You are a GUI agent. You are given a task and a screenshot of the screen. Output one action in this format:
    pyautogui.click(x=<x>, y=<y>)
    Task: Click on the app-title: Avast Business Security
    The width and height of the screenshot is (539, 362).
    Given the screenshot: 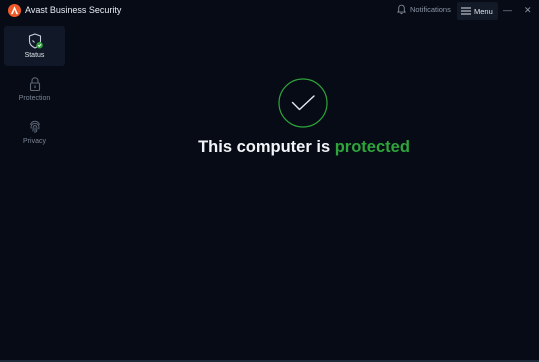 What is the action you would take?
    pyautogui.click(x=73, y=10)
    